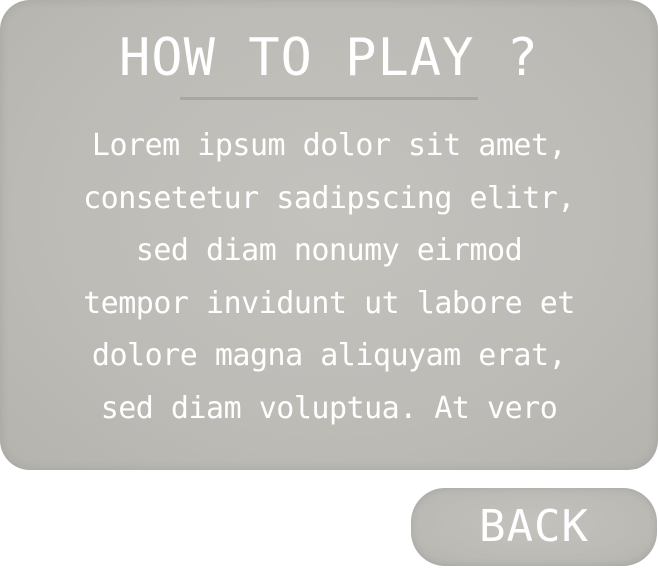 The width and height of the screenshot is (658, 568). What do you see at coordinates (329, 303) in the screenshot?
I see `instructions-line: tempor invidunt ut labore et` at bounding box center [329, 303].